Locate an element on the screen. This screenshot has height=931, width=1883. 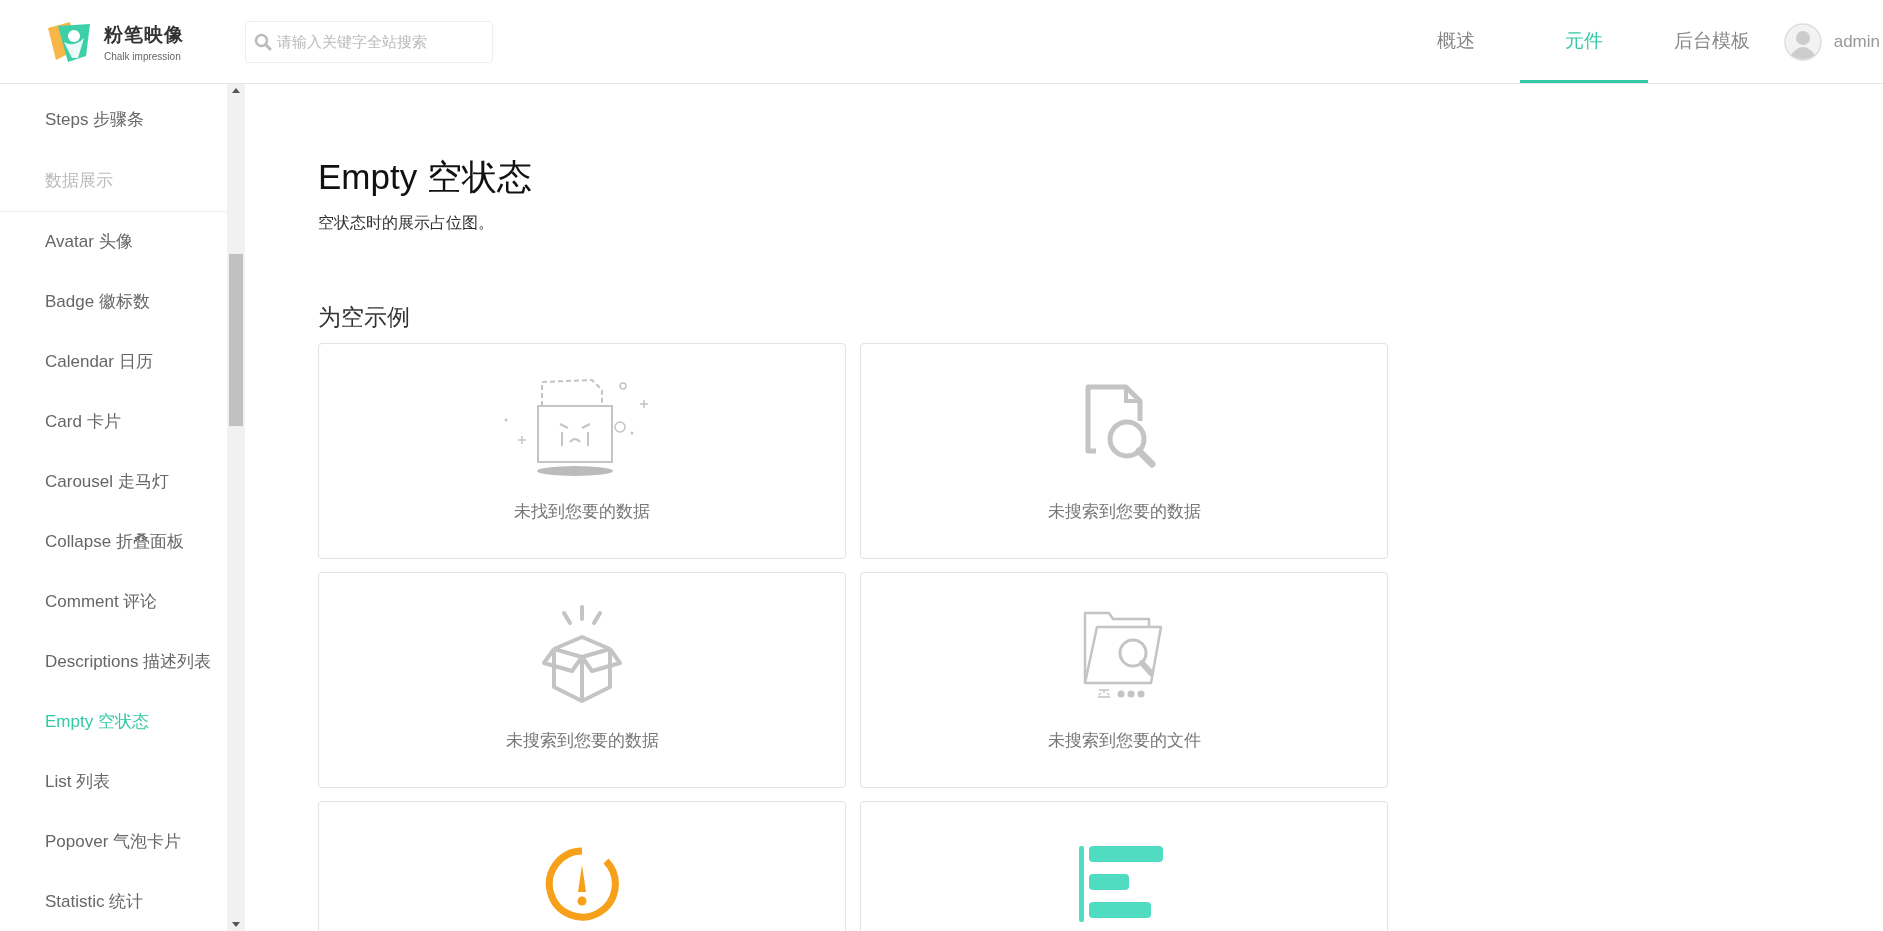
sidebar-item: List 列表 is located at coordinates (113, 781).